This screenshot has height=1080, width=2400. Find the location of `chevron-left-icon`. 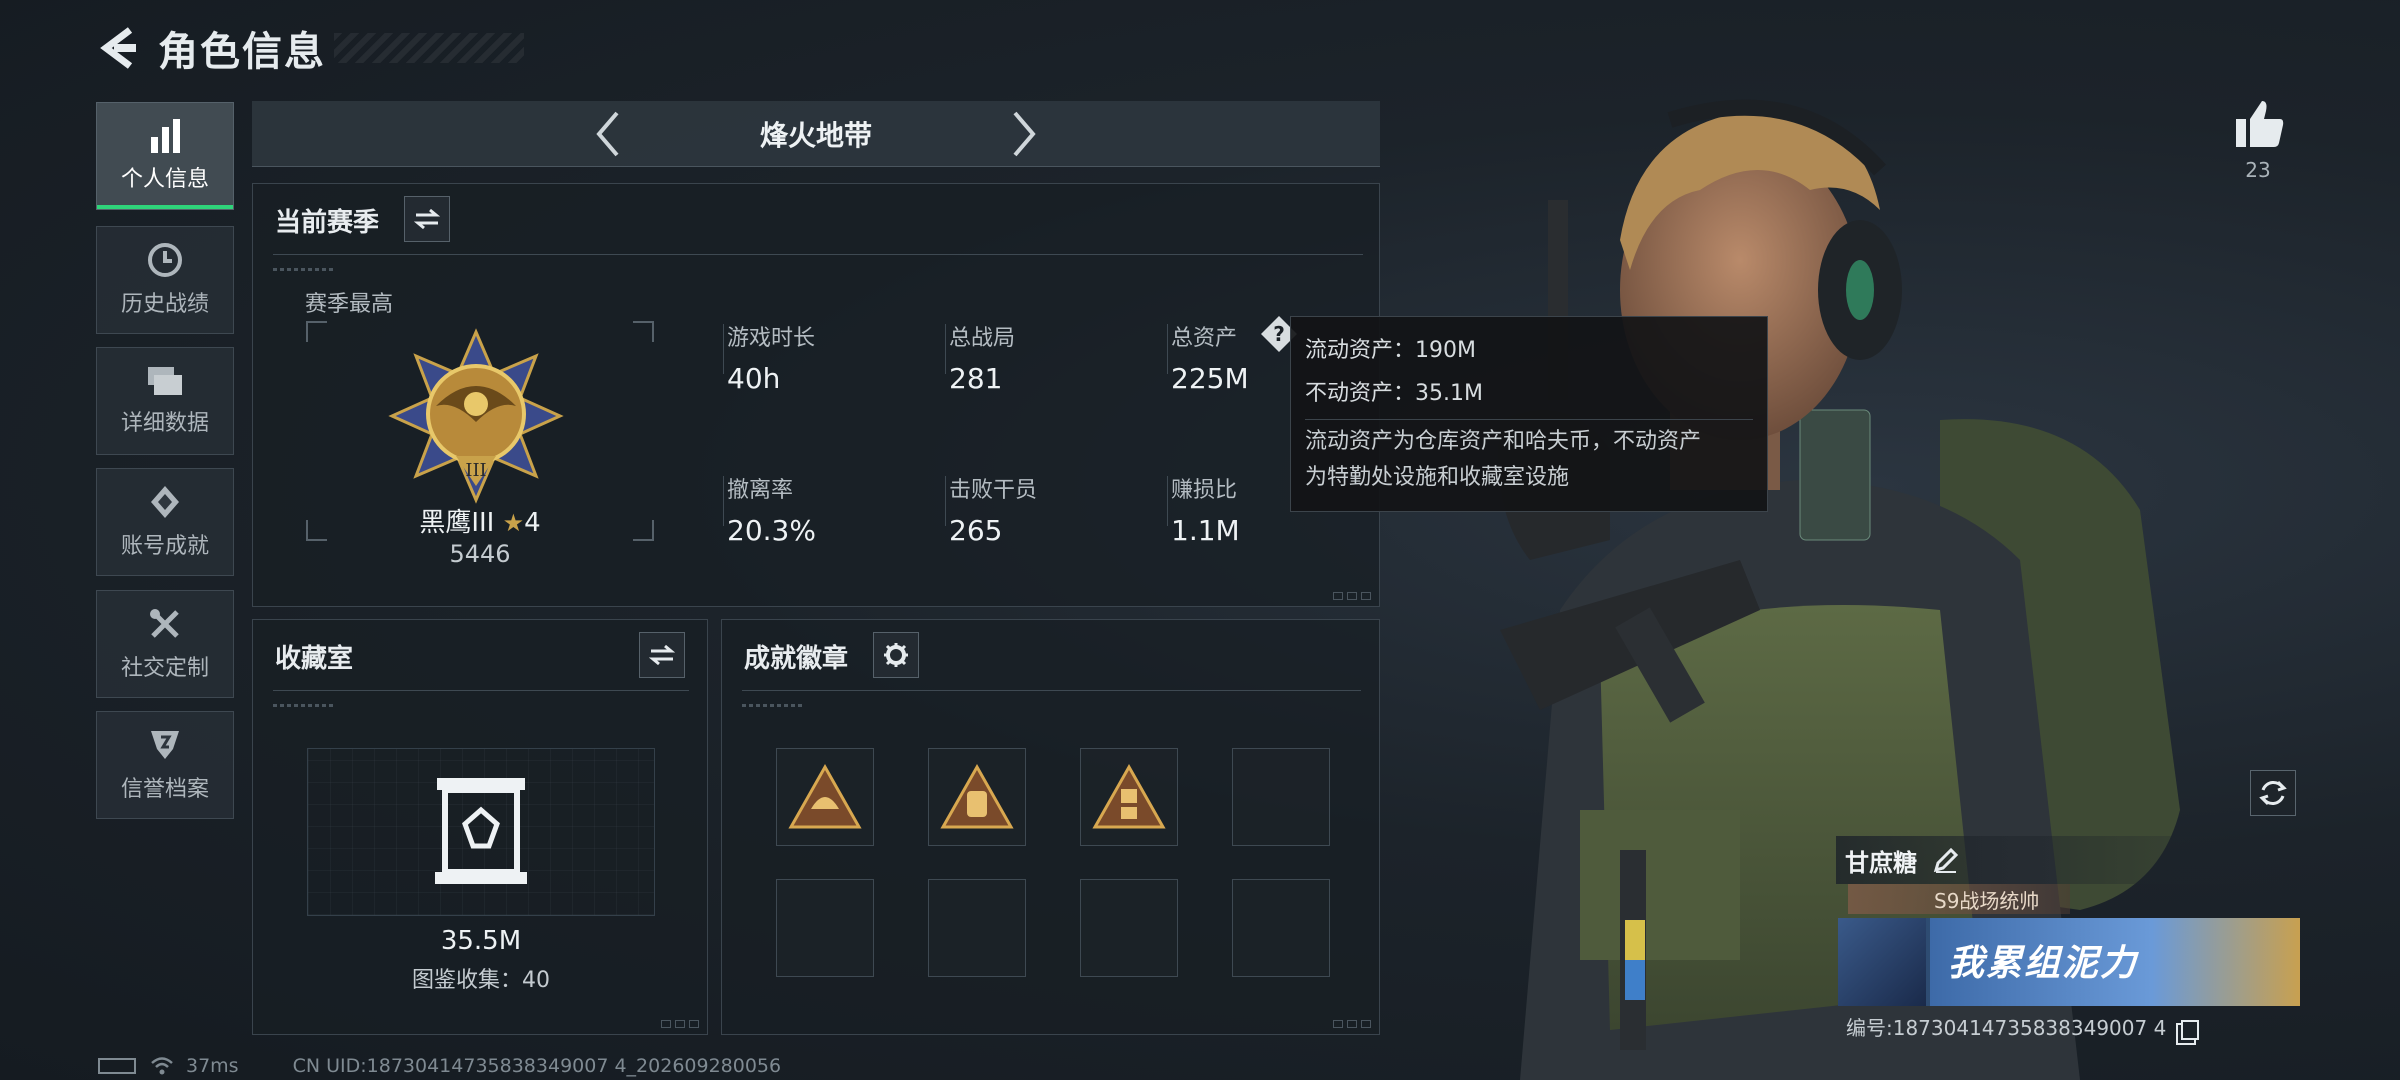

chevron-left-icon is located at coordinates (607, 133).